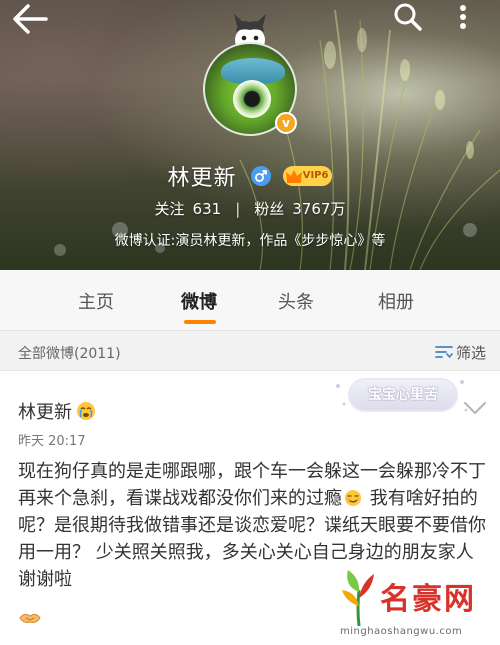 The width and height of the screenshot is (500, 645). I want to click on all-weibo-count: 全部微博(2011), so click(69, 354).